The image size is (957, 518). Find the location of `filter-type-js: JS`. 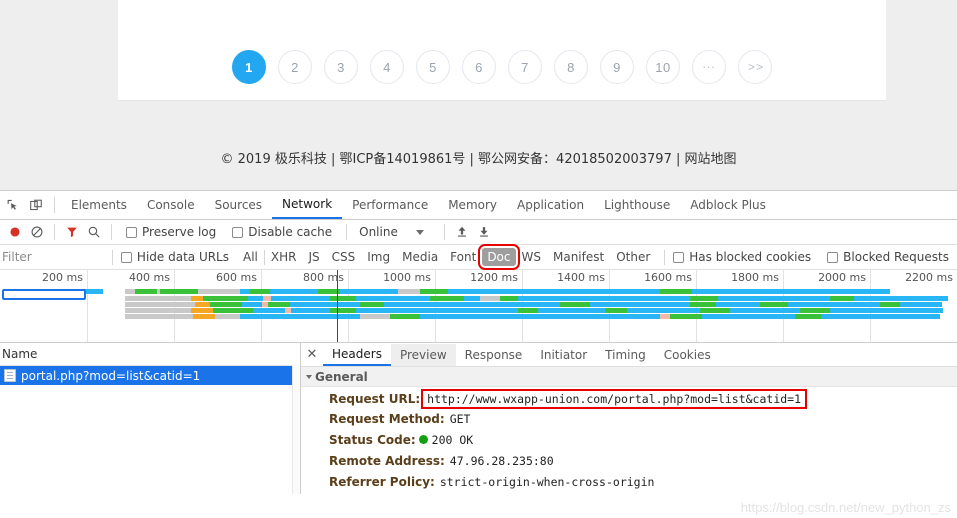

filter-type-js: JS is located at coordinates (313, 257).